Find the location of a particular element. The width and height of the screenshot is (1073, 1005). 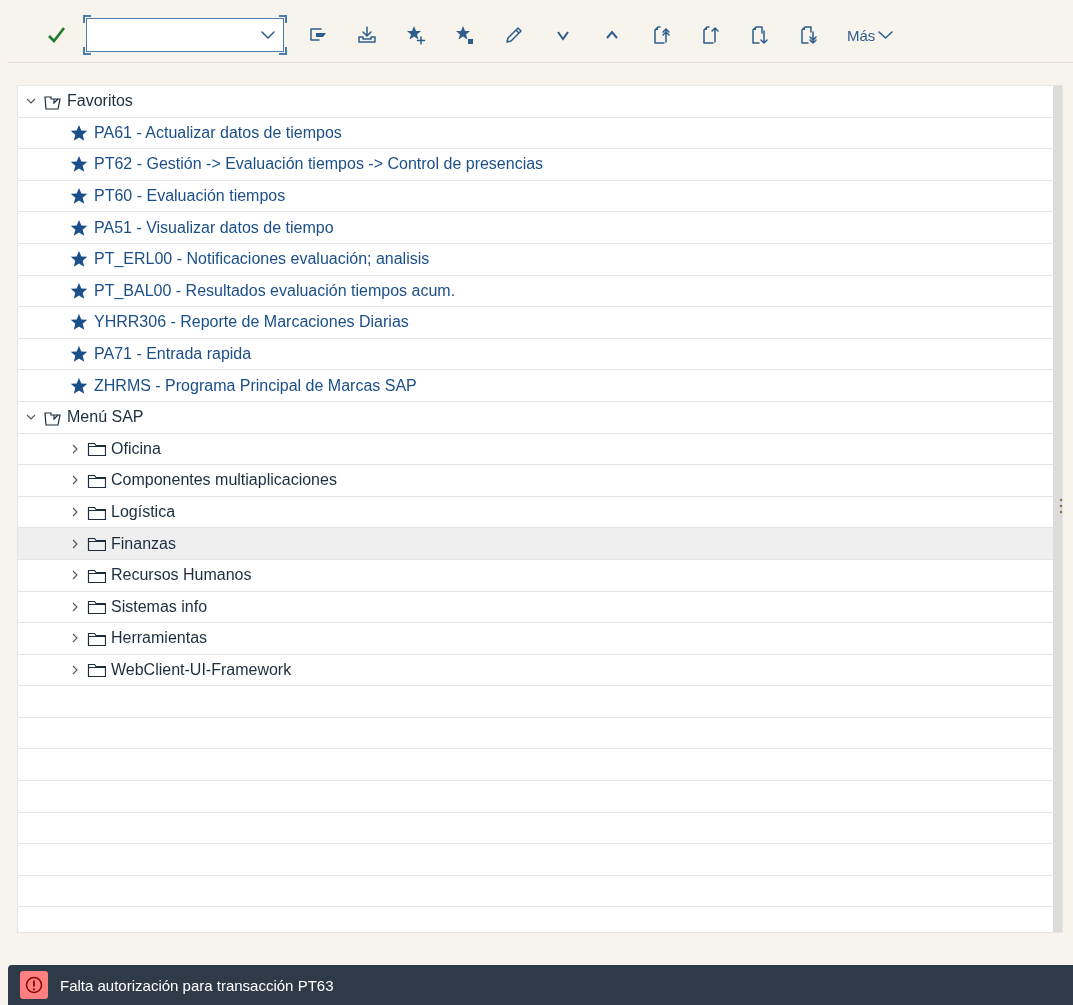

tree-row: PT62 - Gestión -> Evaluación tiempos -> Control de presencias is located at coordinates (535, 165).